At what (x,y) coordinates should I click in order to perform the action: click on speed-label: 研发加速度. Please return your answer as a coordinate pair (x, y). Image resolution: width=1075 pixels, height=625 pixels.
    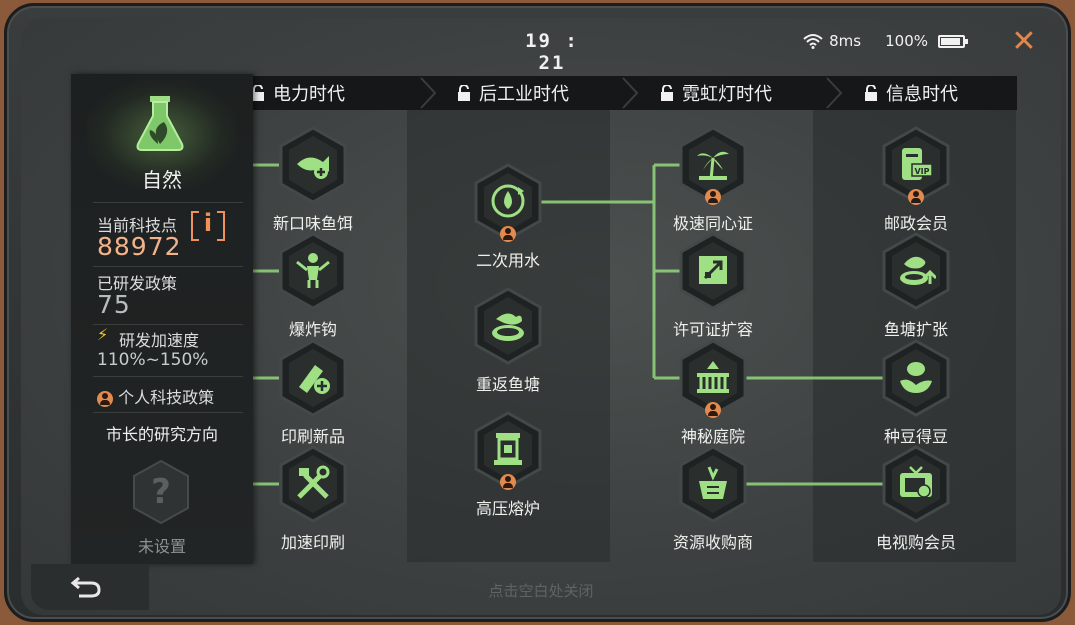
    Looking at the image, I should click on (159, 340).